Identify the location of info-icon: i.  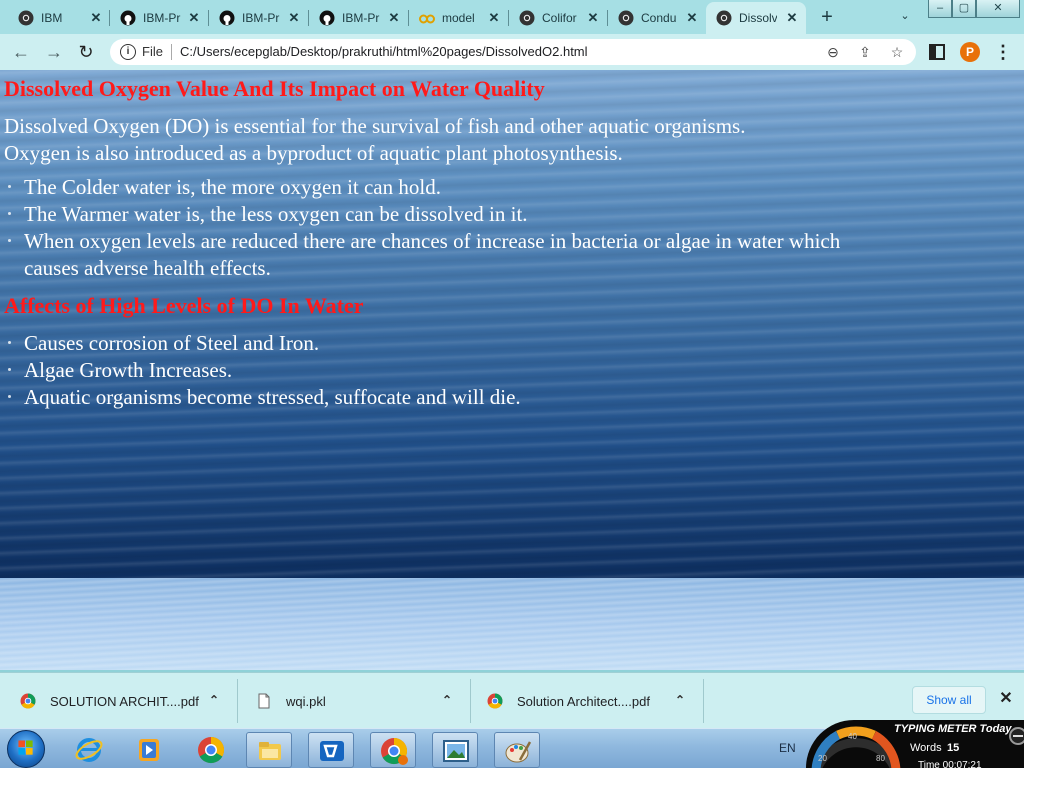
(128, 52).